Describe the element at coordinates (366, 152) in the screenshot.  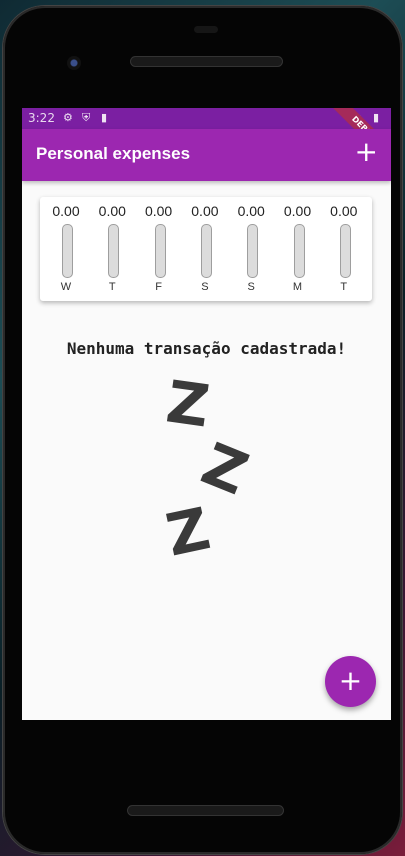
I see `add-transaction-button: +` at that location.